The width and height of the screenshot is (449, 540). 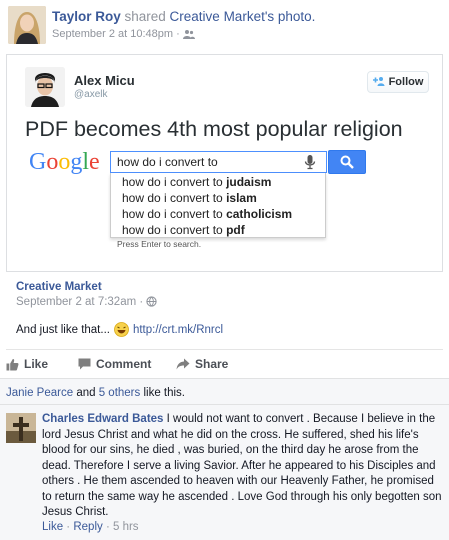 What do you see at coordinates (224, 349) in the screenshot?
I see `divider` at bounding box center [224, 349].